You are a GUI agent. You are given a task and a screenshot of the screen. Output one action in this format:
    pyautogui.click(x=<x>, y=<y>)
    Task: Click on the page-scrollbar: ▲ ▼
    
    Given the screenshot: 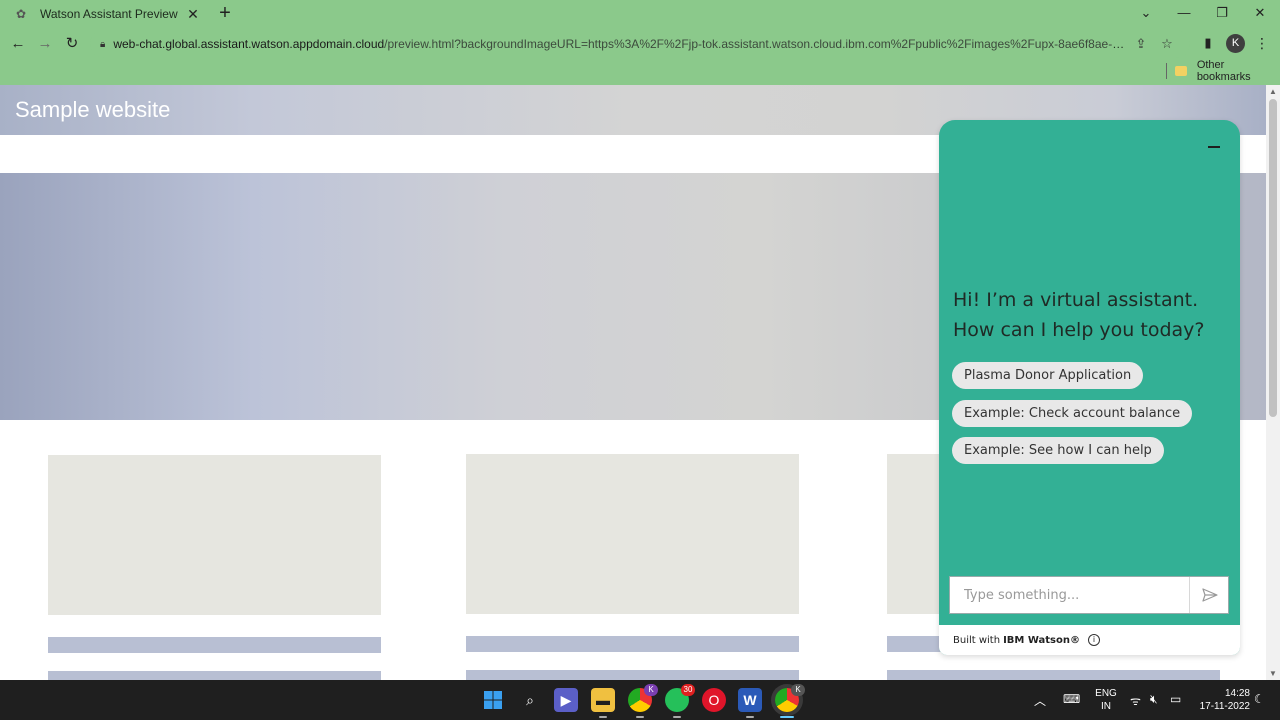 What is the action you would take?
    pyautogui.click(x=1273, y=382)
    